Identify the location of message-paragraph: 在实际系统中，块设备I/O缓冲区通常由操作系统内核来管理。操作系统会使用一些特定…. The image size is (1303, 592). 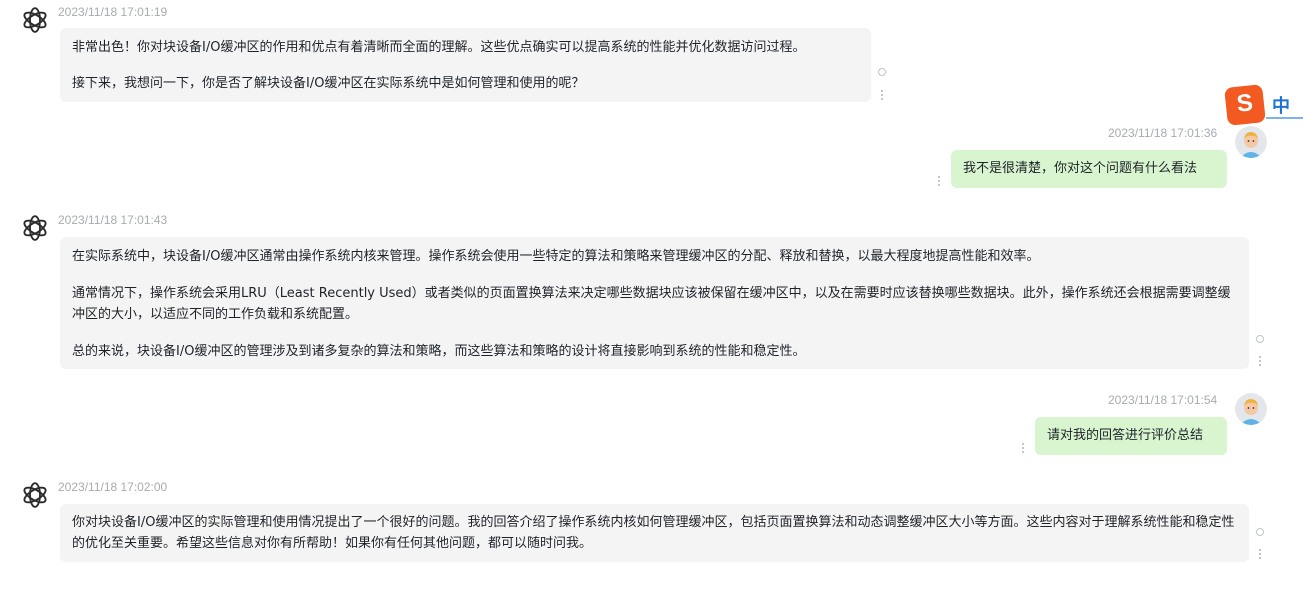
(556, 256).